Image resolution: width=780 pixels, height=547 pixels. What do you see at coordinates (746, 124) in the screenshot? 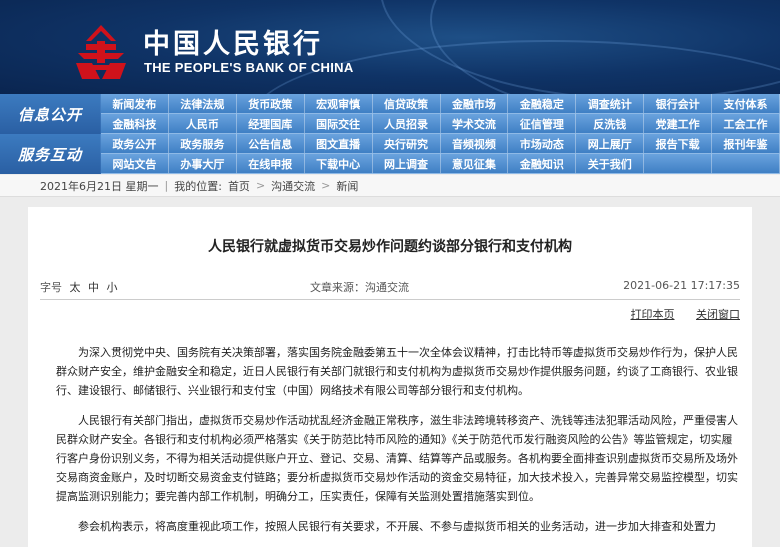
I see `nav-item: 工会工作` at bounding box center [746, 124].